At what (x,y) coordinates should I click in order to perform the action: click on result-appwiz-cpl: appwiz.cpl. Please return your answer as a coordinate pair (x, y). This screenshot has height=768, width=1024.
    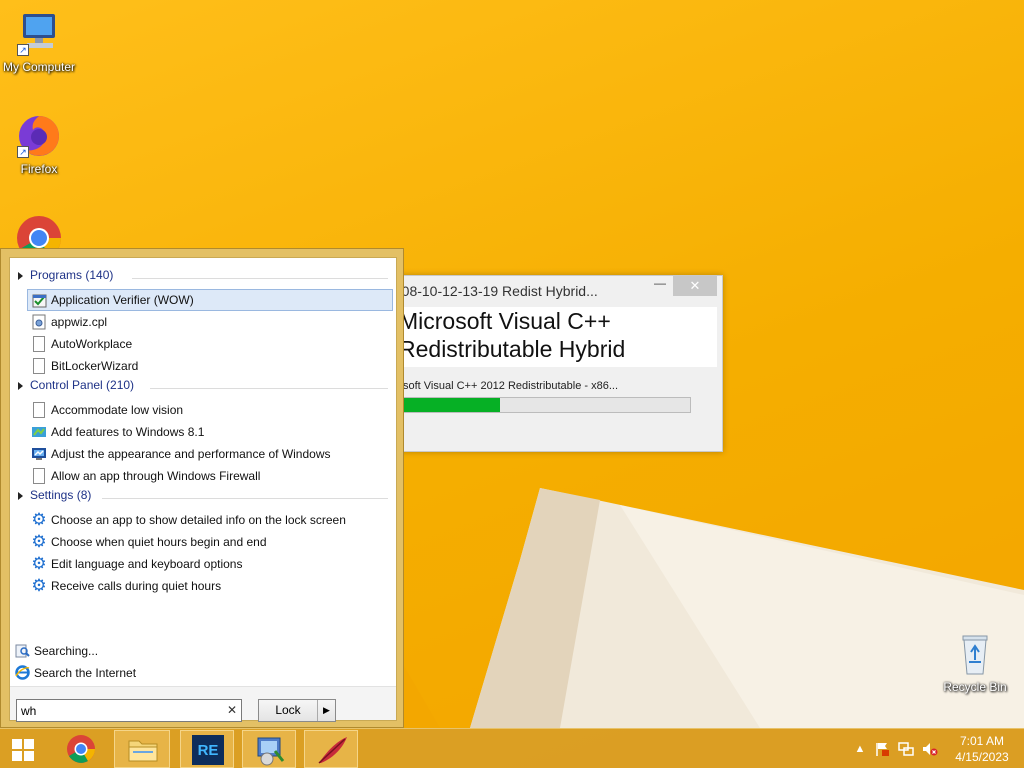
    Looking at the image, I should click on (210, 322).